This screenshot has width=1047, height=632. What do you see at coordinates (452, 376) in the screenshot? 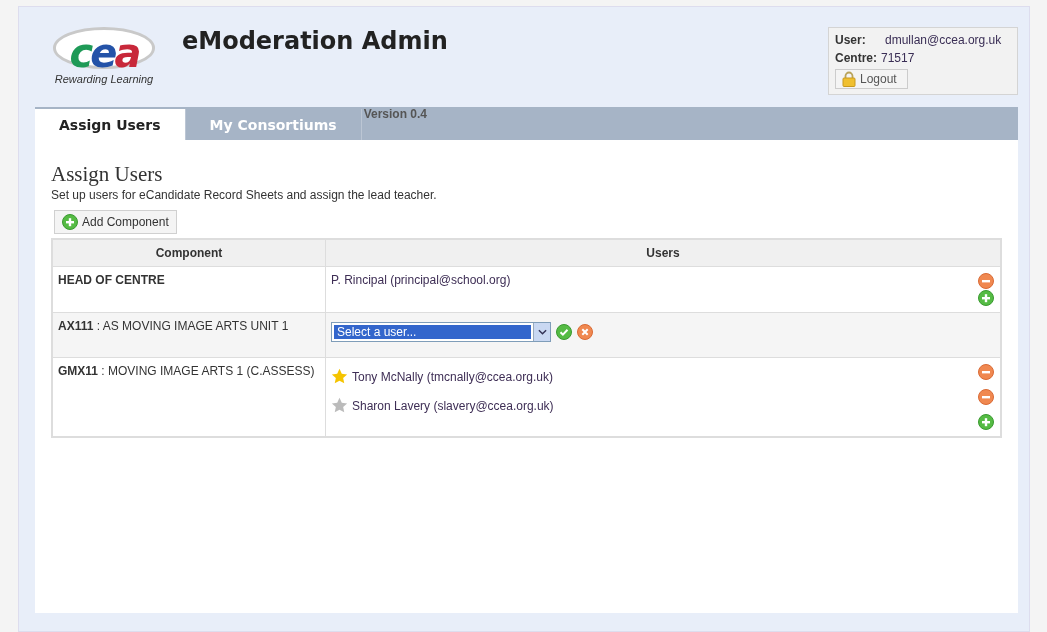
I see `user-name: Tony McNally (tmcnally@ccea.org.uk)` at bounding box center [452, 376].